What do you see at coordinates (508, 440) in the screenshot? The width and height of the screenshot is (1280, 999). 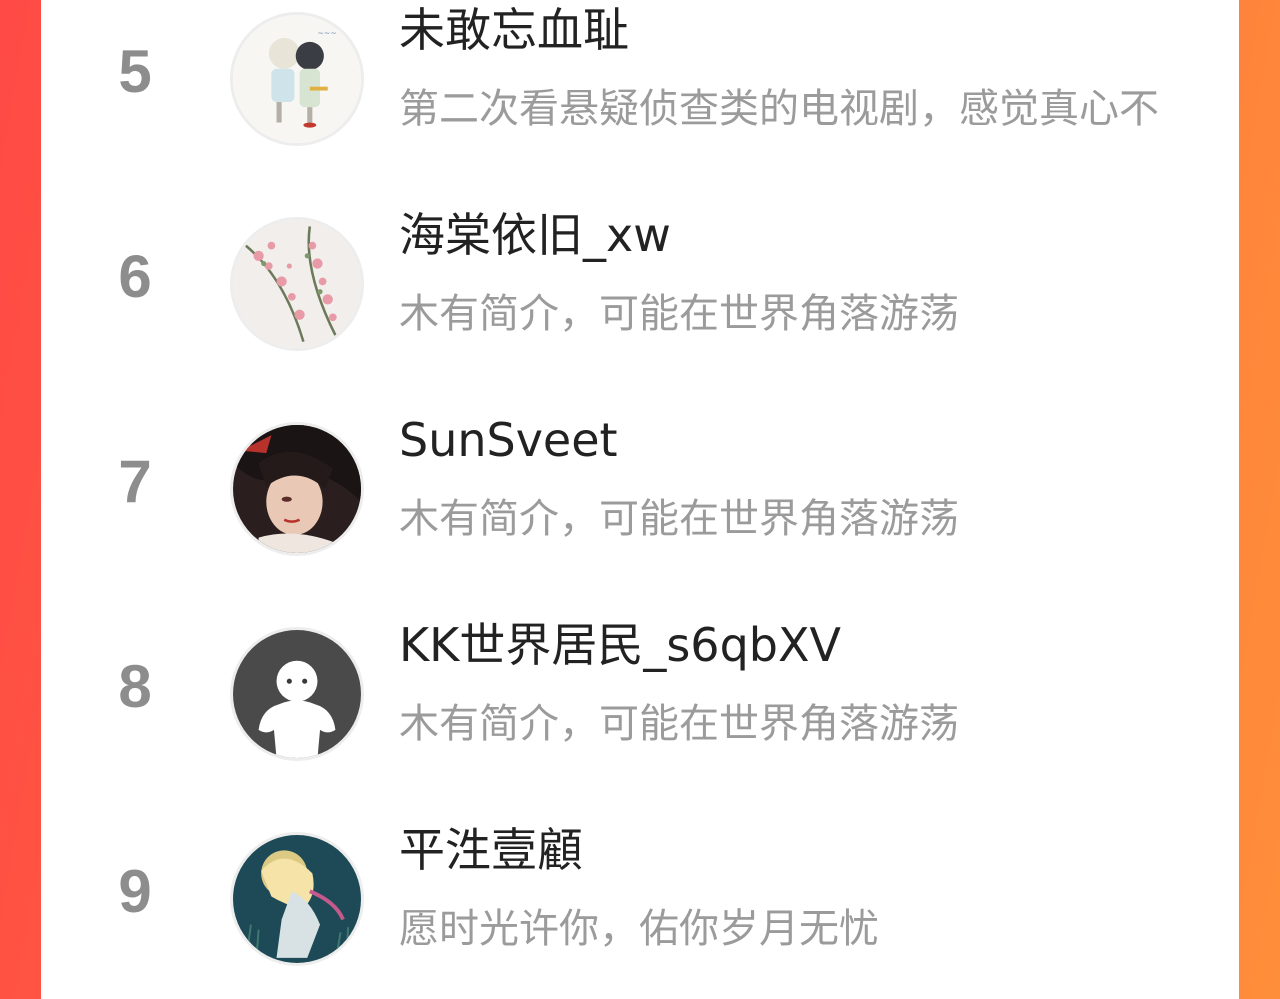 I see `user-name: SunSveet` at bounding box center [508, 440].